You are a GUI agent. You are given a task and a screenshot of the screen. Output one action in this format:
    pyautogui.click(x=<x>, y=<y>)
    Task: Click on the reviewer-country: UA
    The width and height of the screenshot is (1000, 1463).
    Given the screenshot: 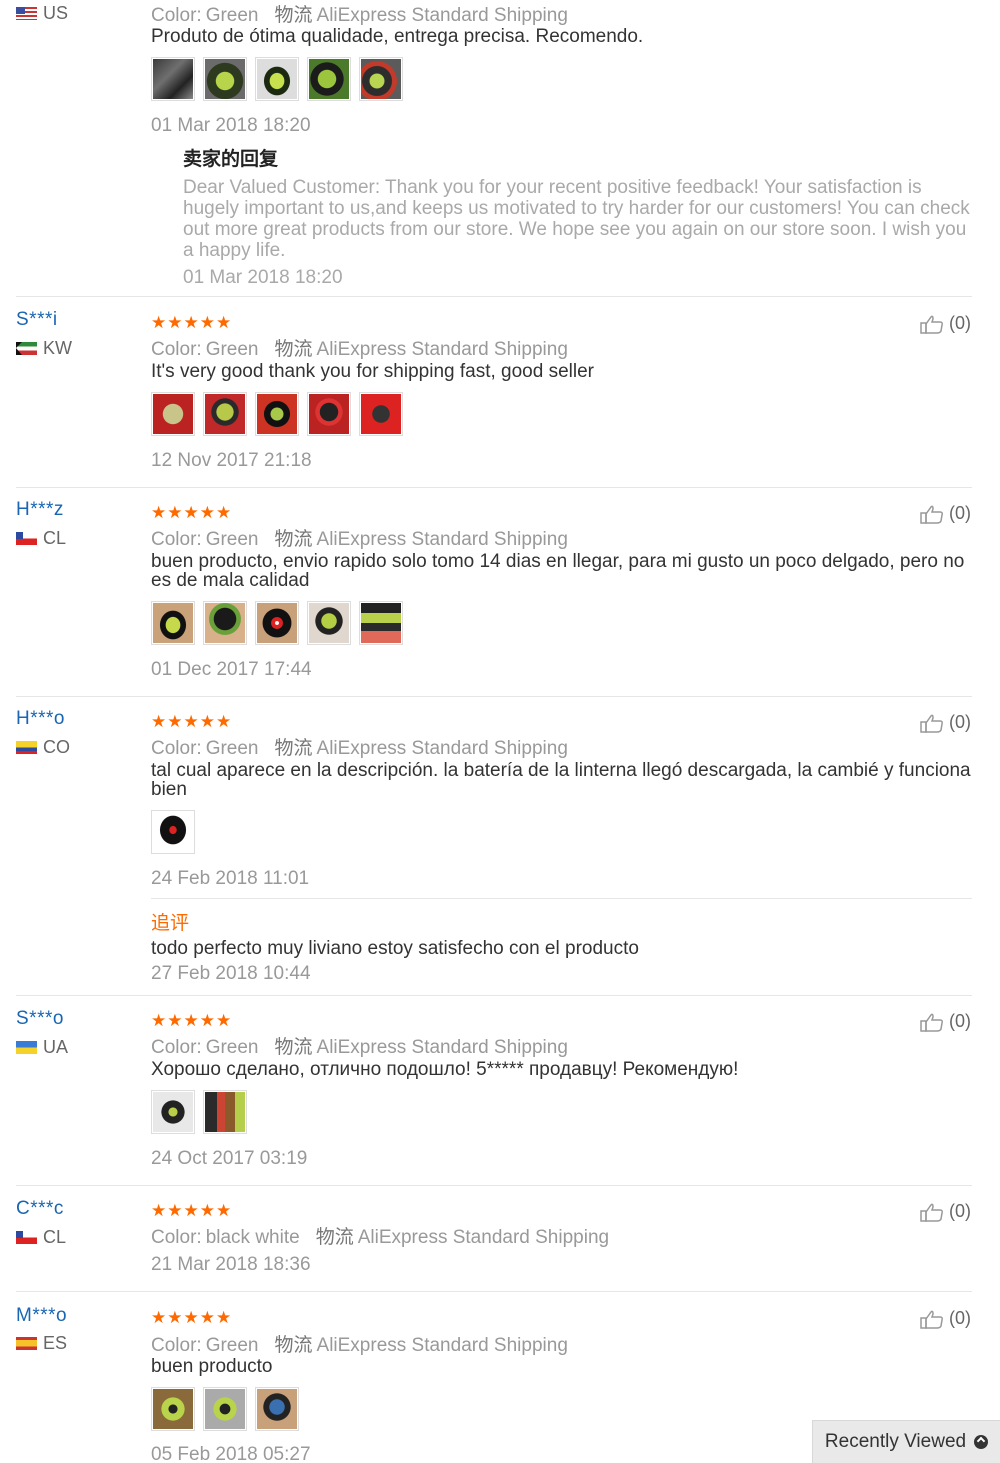 What is the action you would take?
    pyautogui.click(x=42, y=1047)
    